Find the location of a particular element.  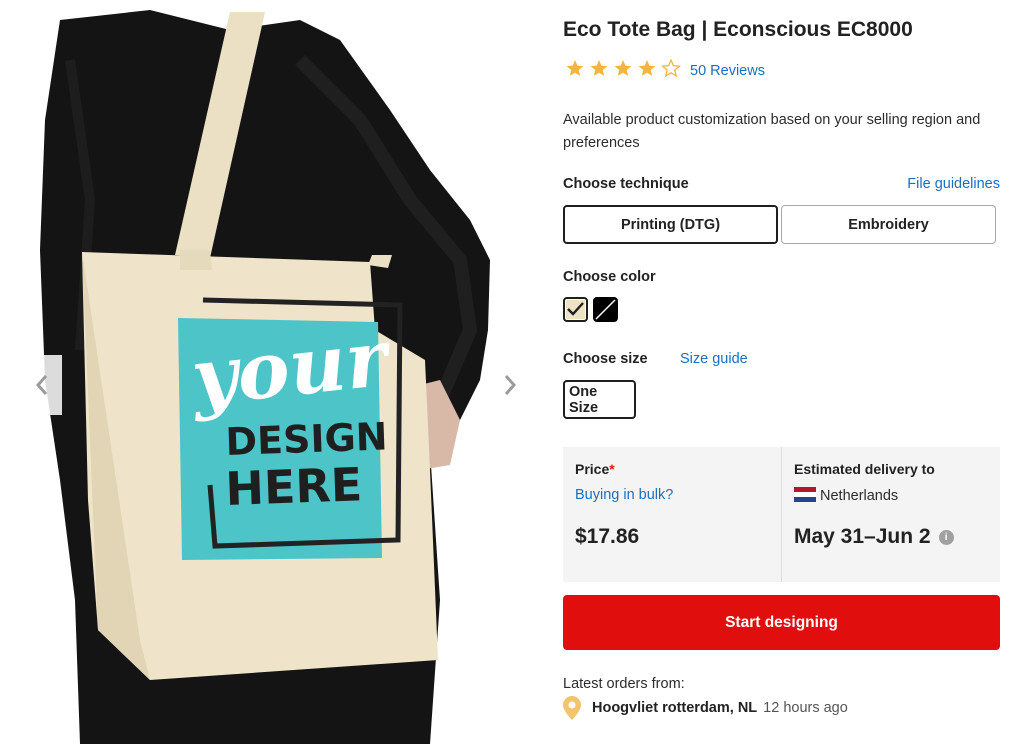

technique-option-dtg: Printing (DTG) is located at coordinates (670, 224).